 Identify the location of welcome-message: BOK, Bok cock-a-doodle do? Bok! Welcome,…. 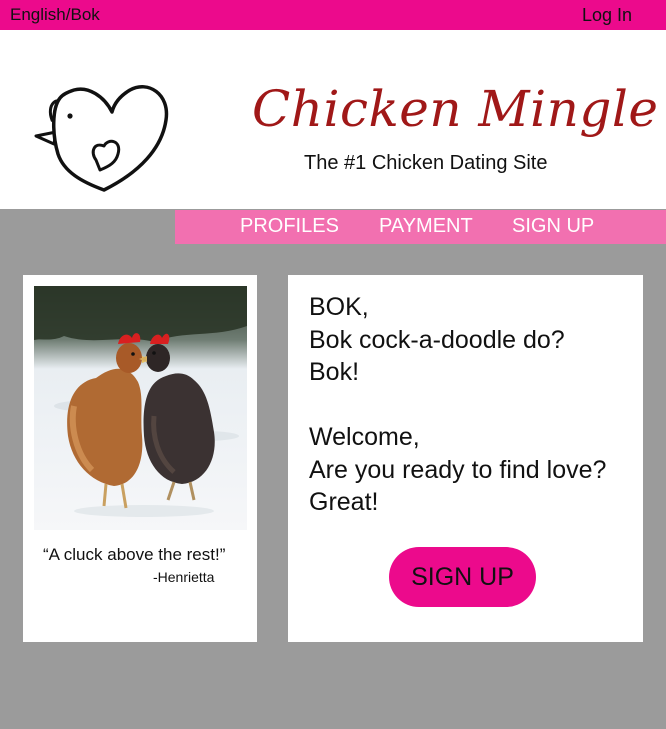
(457, 405).